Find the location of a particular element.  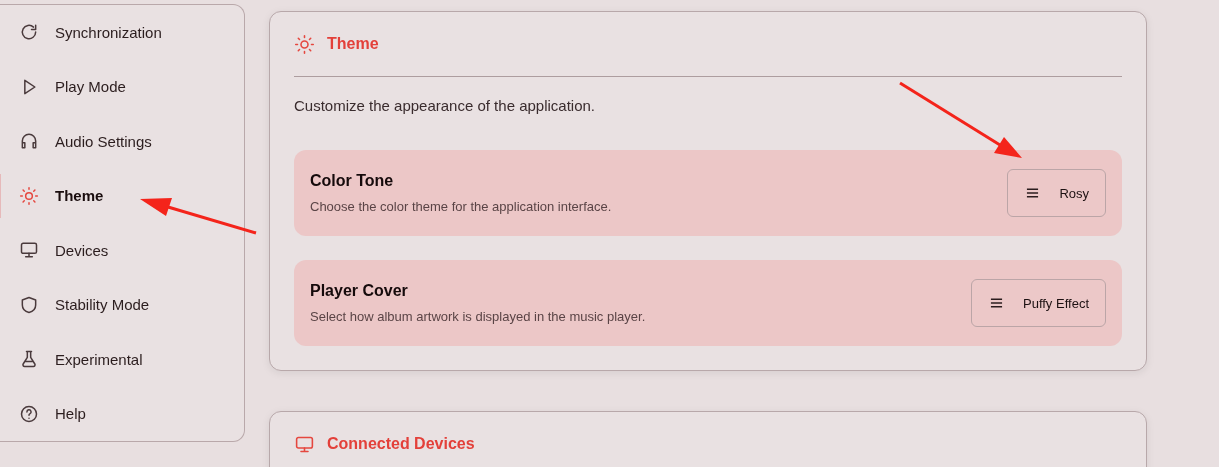

select-button: Rosy is located at coordinates (1056, 193).